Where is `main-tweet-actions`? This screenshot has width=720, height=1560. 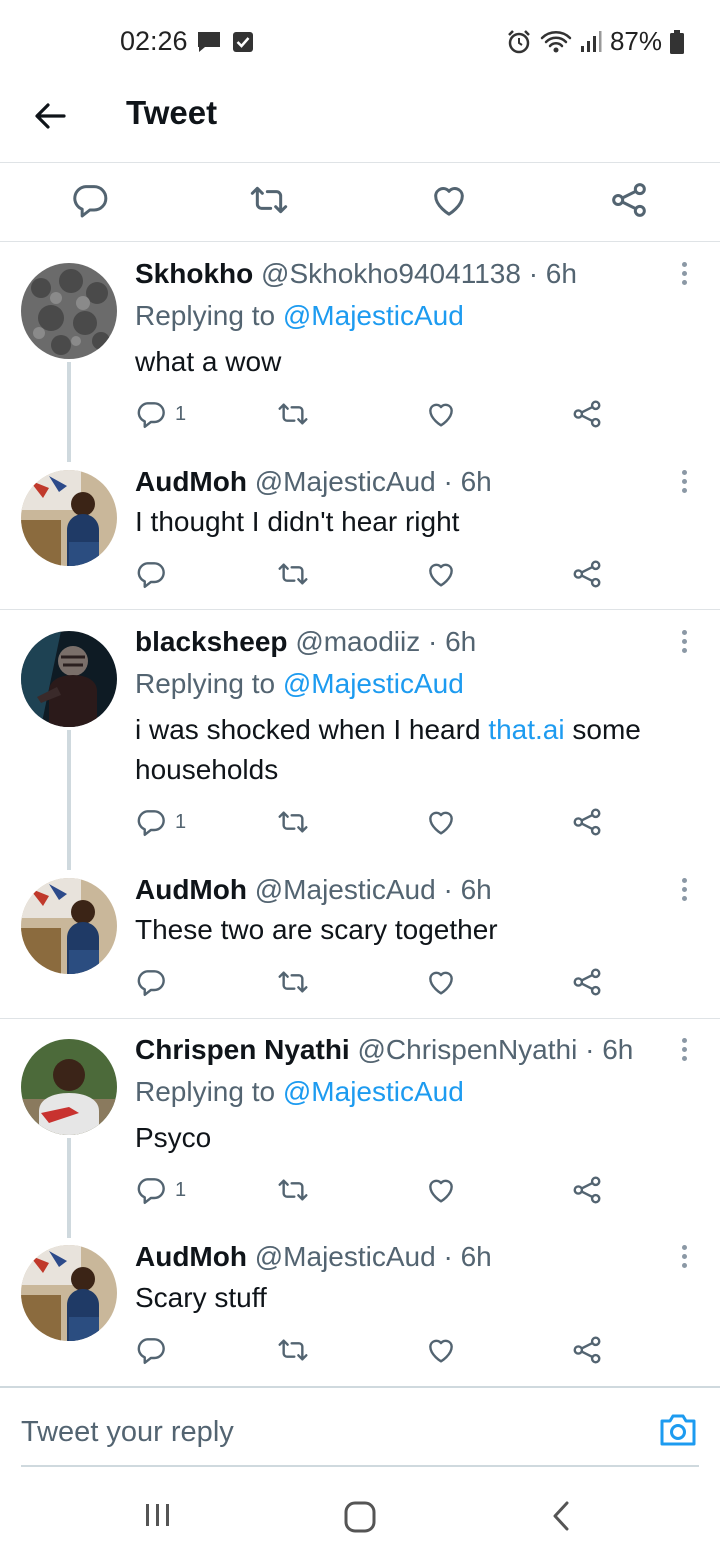 main-tweet-actions is located at coordinates (360, 201).